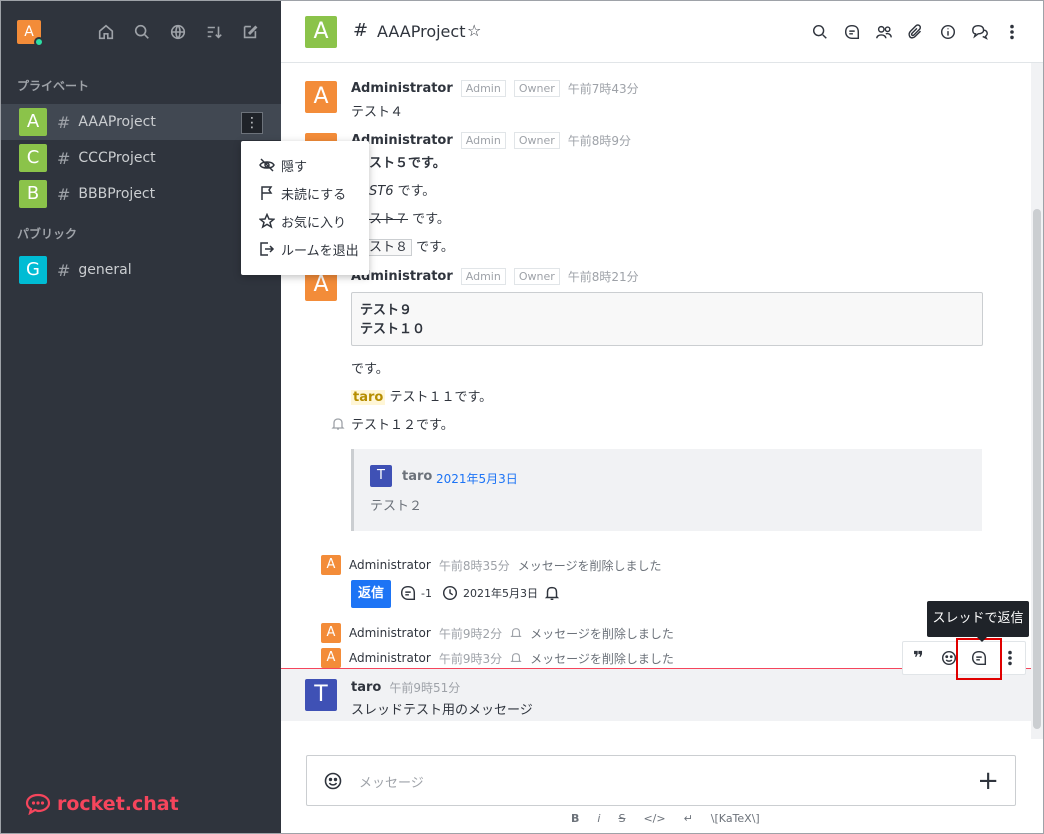 This screenshot has width=1044, height=834. What do you see at coordinates (106, 32) in the screenshot?
I see `home-icon` at bounding box center [106, 32].